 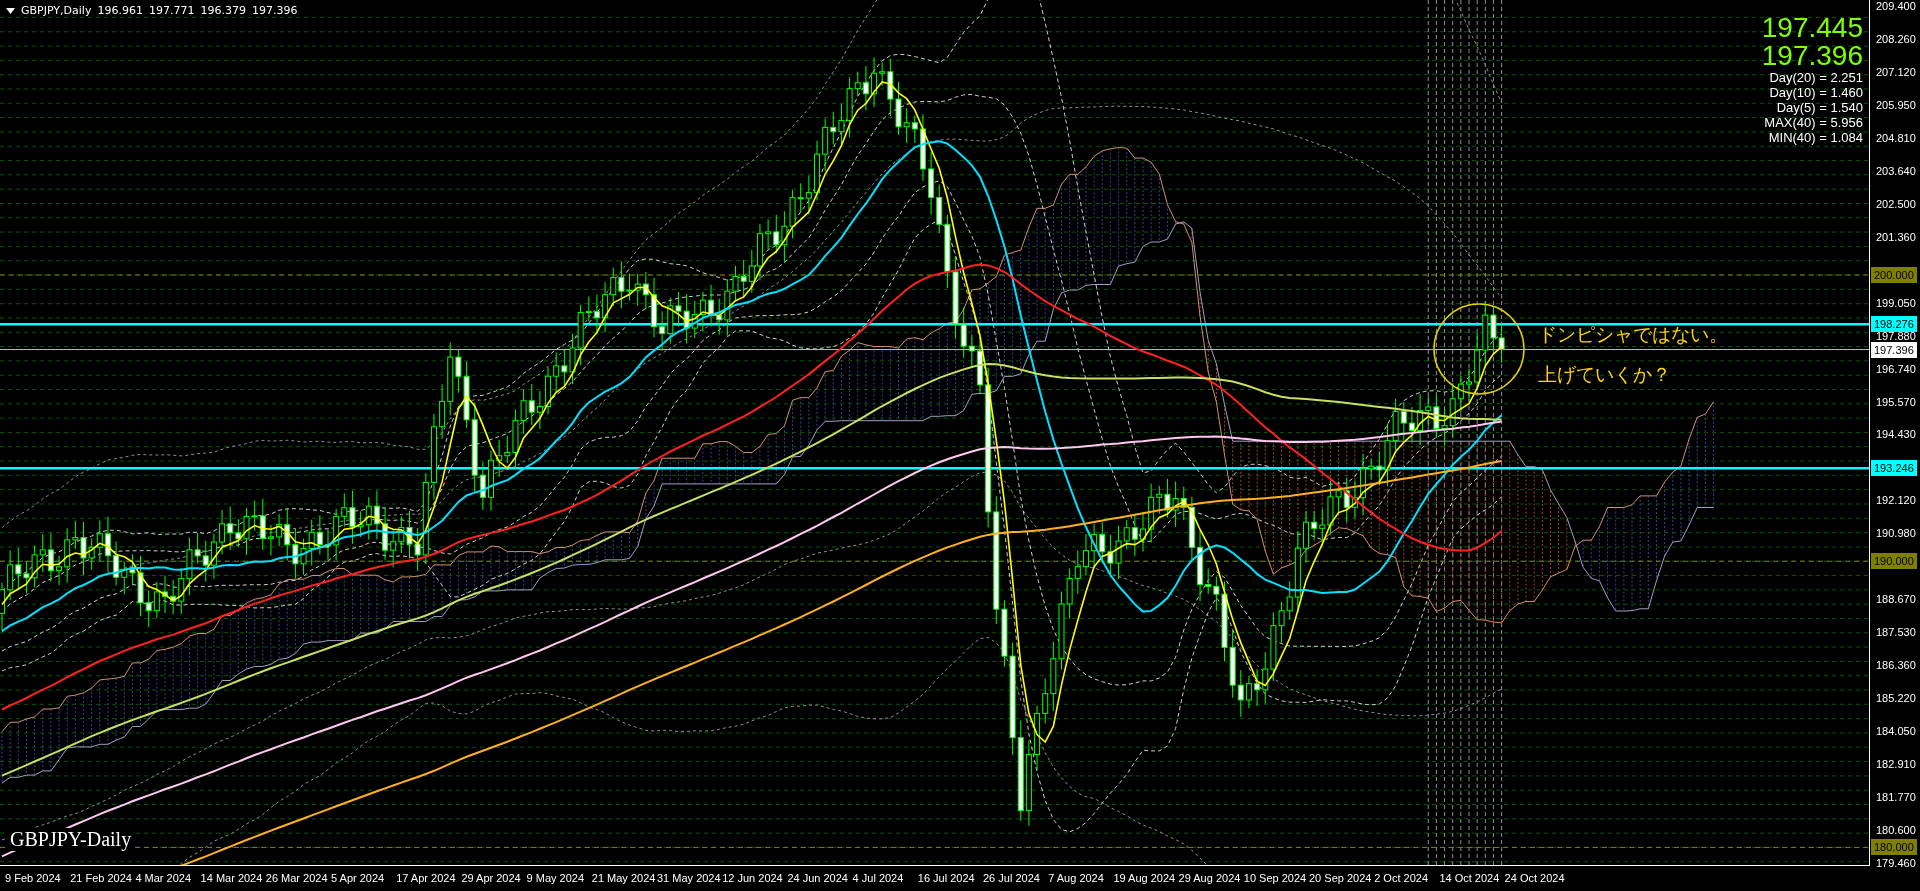 What do you see at coordinates (1896, 534) in the screenshot?
I see `price-axis-label: 190.980` at bounding box center [1896, 534].